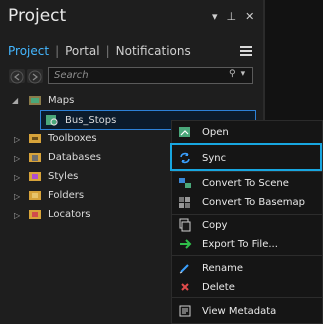  What do you see at coordinates (232, 74) in the screenshot?
I see `search-icon: ⚲` at bounding box center [232, 74].